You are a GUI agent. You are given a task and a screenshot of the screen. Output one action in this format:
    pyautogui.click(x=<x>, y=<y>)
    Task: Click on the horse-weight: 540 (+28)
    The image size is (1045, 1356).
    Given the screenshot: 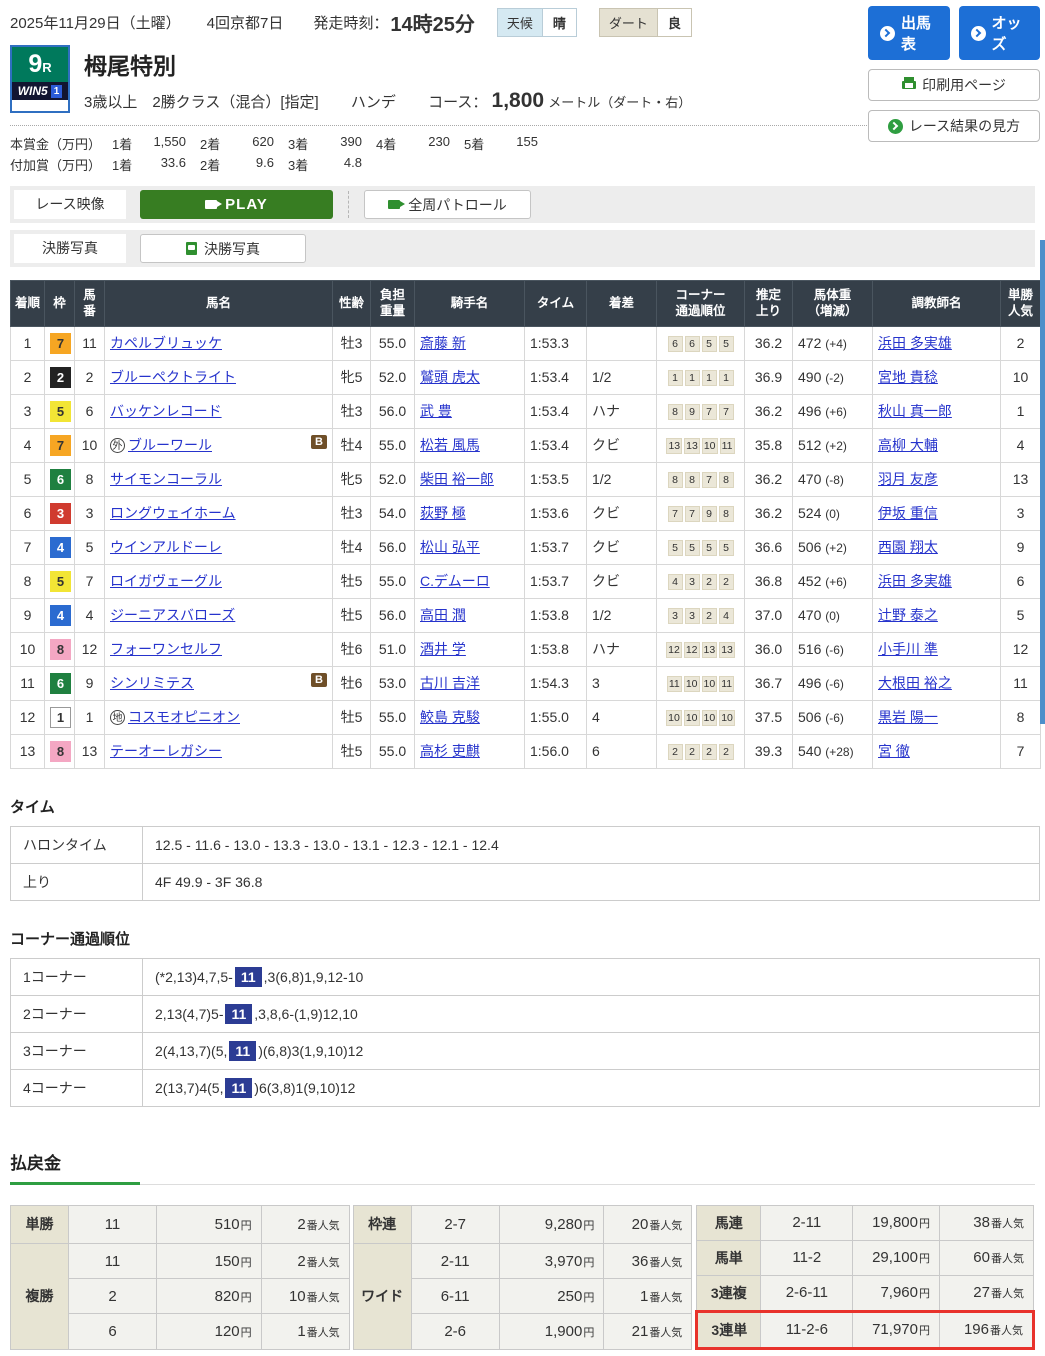 What is the action you would take?
    pyautogui.click(x=832, y=751)
    